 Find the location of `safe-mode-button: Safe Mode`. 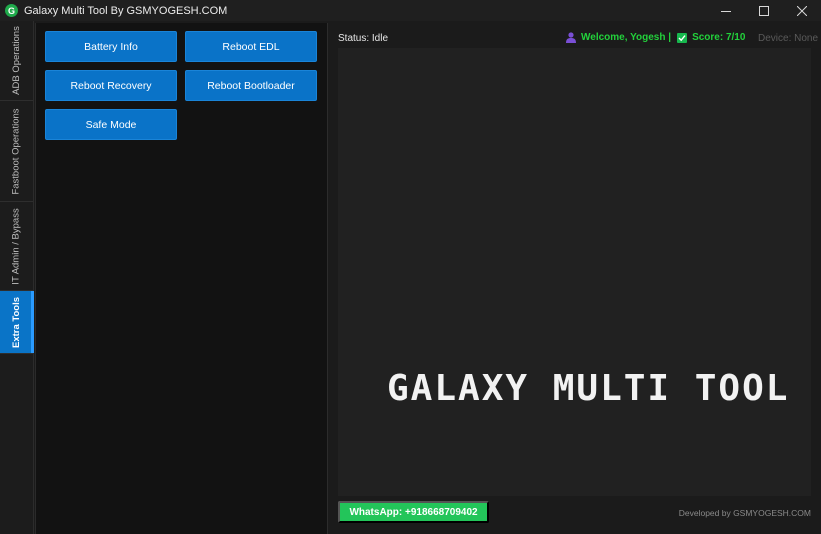

safe-mode-button: Safe Mode is located at coordinates (111, 124).